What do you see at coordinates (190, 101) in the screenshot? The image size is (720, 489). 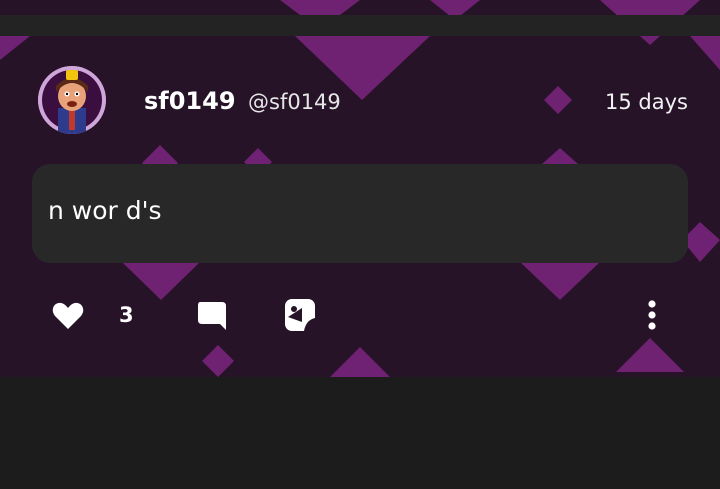 I see `display-name: sf0149` at bounding box center [190, 101].